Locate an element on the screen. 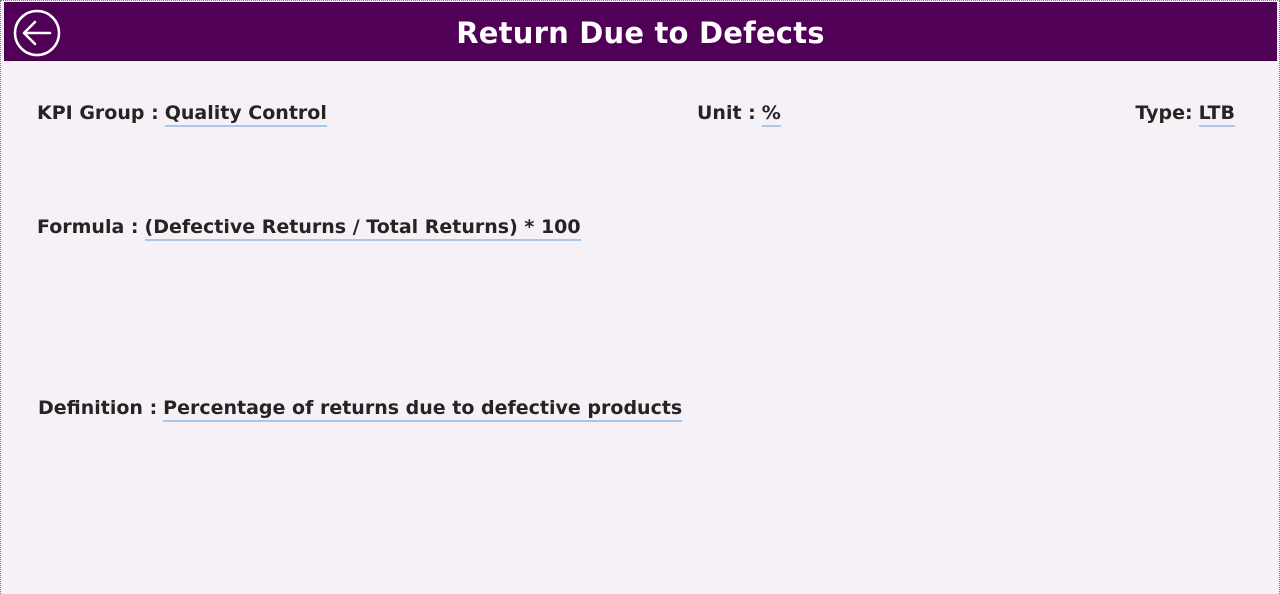 The height and width of the screenshot is (594, 1280). unit-label: Unit : is located at coordinates (726, 113).